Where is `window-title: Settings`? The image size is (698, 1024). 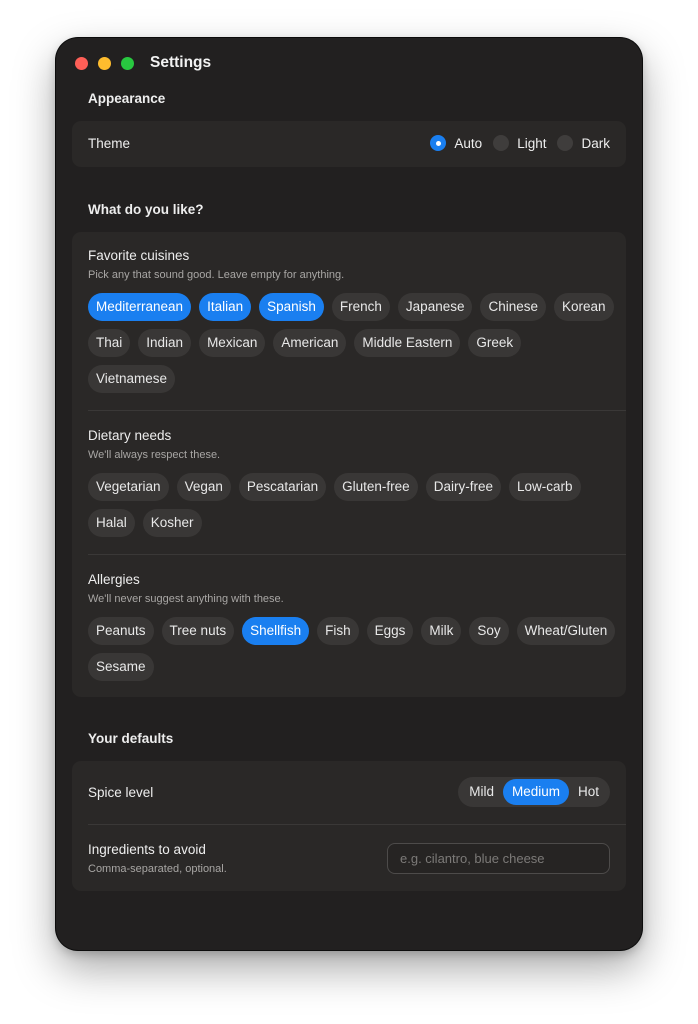
window-title: Settings is located at coordinates (181, 62).